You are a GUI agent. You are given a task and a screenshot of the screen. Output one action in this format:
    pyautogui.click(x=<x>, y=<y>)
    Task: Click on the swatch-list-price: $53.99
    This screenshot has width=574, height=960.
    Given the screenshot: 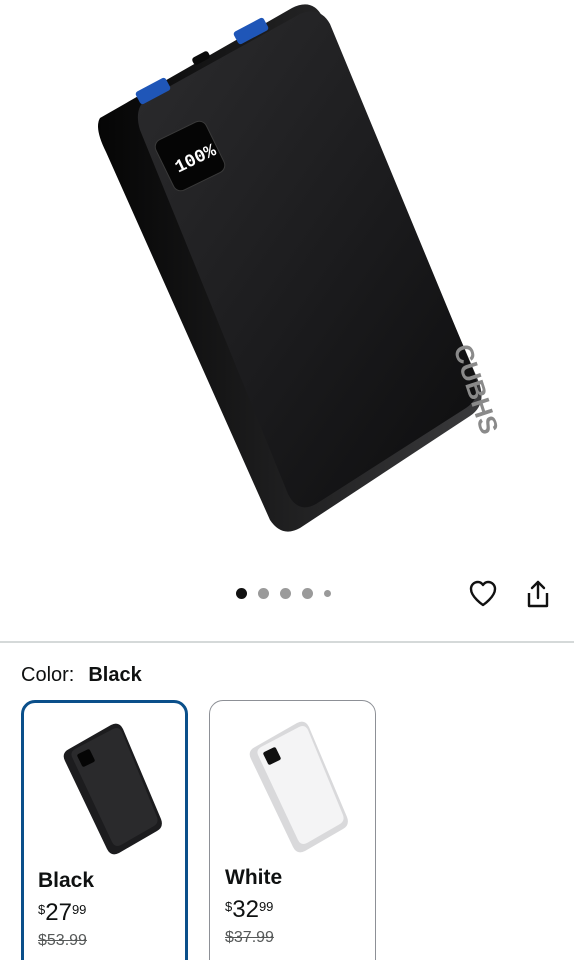 What is the action you would take?
    pyautogui.click(x=62, y=940)
    